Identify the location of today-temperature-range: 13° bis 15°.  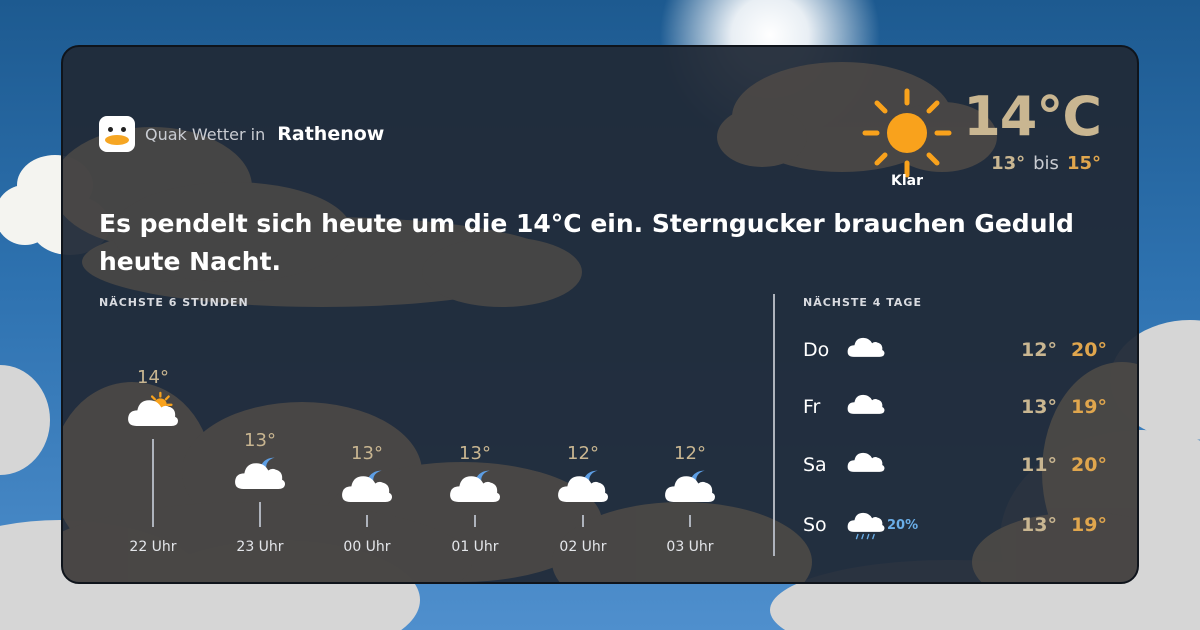
(1046, 163).